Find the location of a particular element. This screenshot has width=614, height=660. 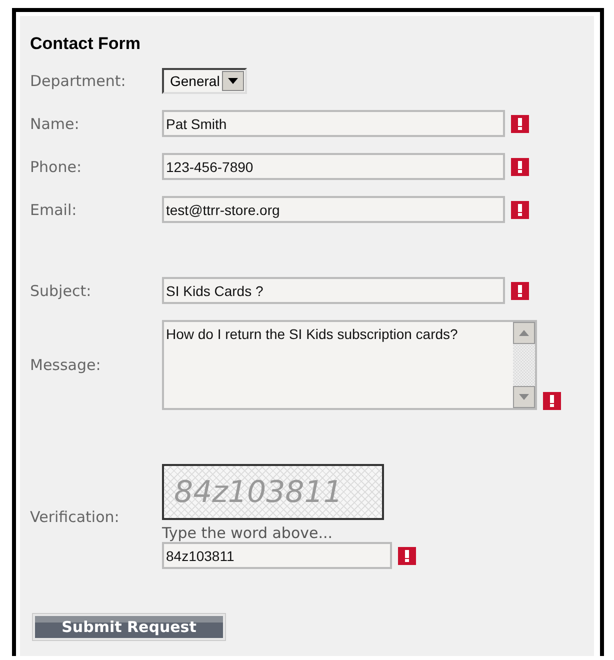

field-label: Subject: is located at coordinates (61, 291).